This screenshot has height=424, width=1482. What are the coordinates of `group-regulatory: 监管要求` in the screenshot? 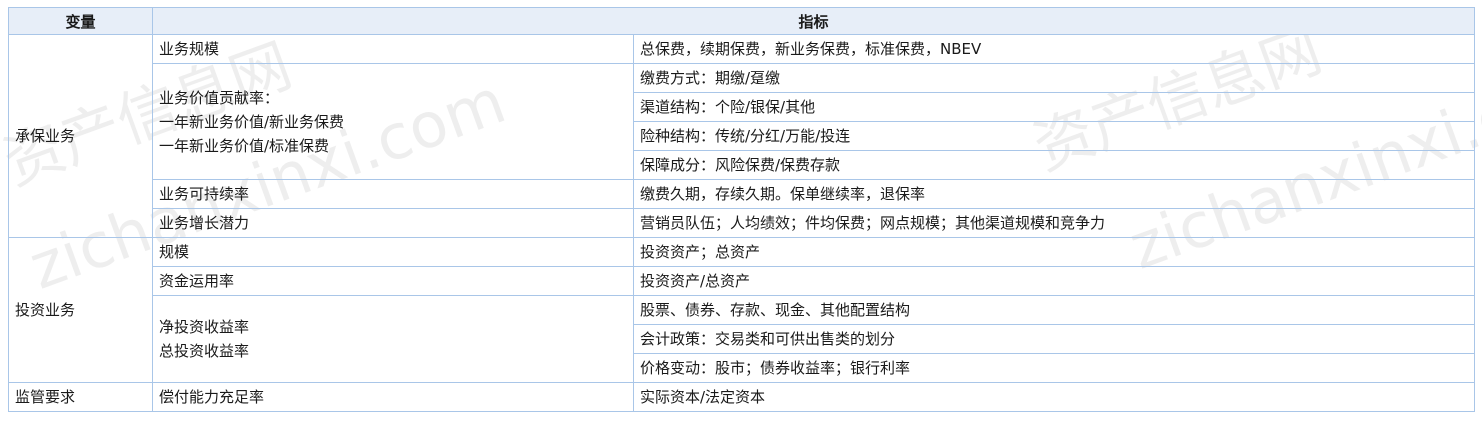 It's located at (80, 397).